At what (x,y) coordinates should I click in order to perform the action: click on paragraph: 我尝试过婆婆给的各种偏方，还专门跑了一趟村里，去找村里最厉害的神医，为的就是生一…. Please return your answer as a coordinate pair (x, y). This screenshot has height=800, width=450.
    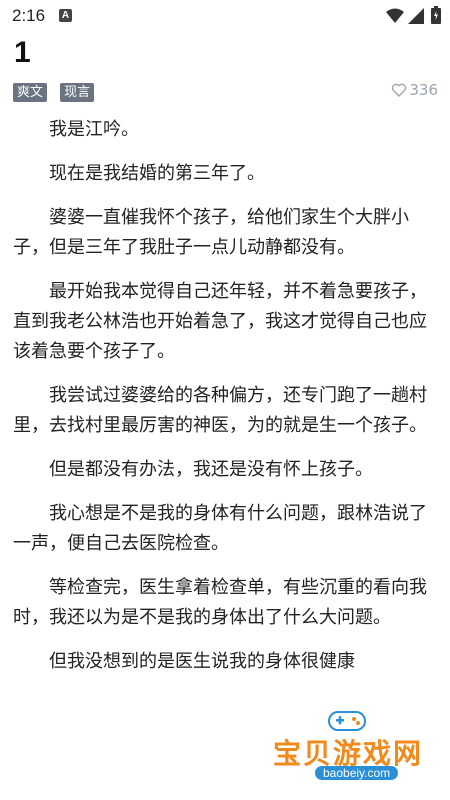
    Looking at the image, I should click on (220, 410).